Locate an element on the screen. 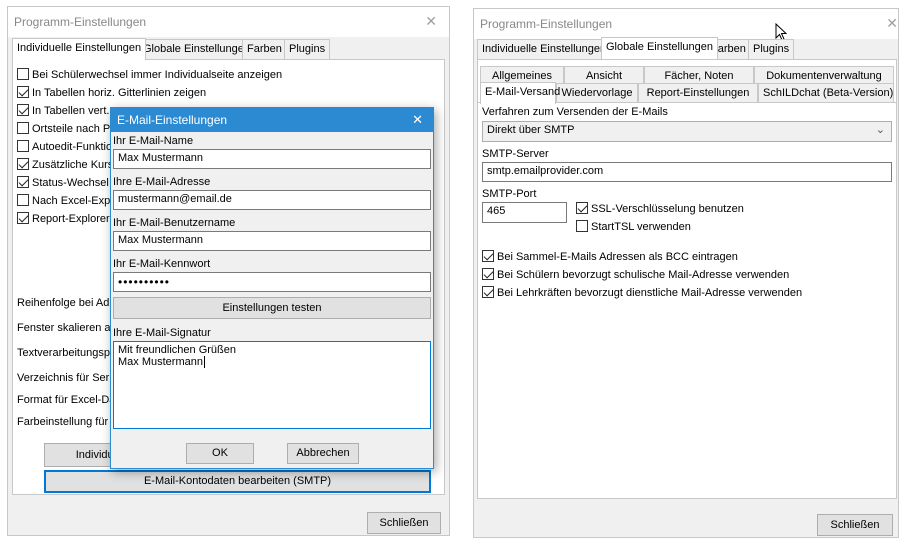  checkbox-row: In Tabellen vert. is located at coordinates (63, 110).